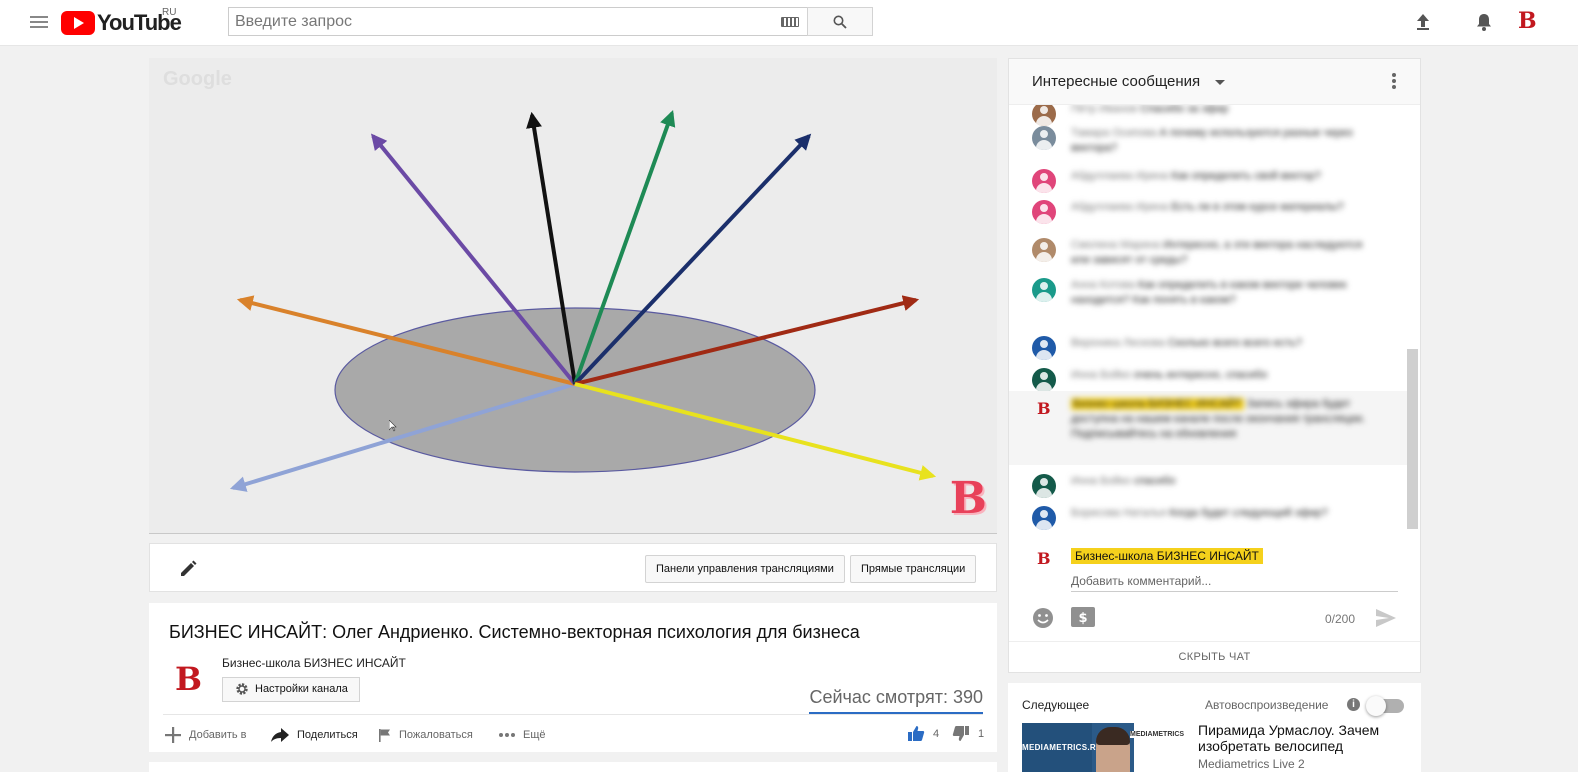 The height and width of the screenshot is (772, 1578). Describe the element at coordinates (1423, 22) in the screenshot. I see `upload-icon` at that location.